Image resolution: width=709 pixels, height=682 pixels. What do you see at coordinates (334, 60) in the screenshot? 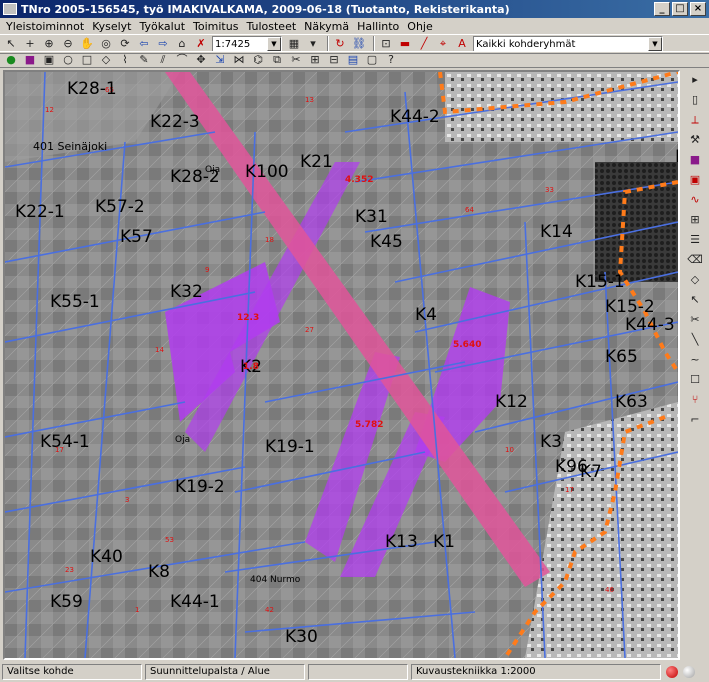
I see `grid-tool-icon: ⊟` at bounding box center [334, 60].